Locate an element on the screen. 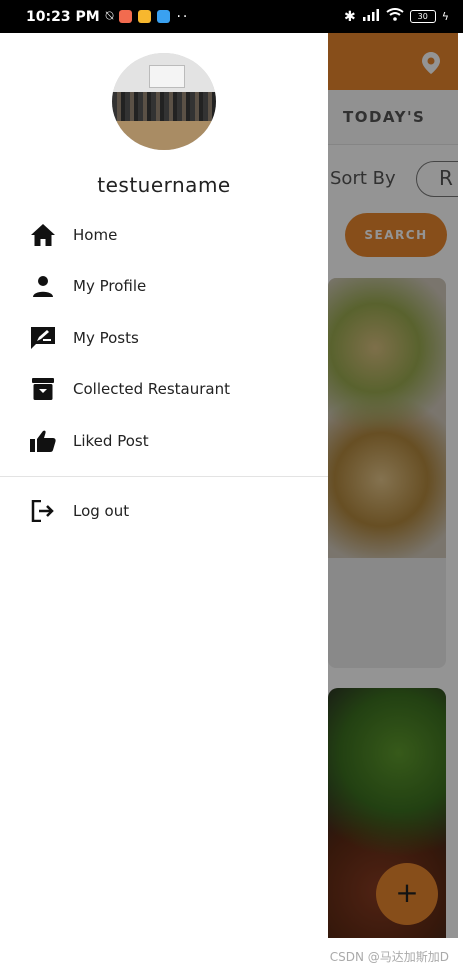  wifi-icon is located at coordinates (395, 16).